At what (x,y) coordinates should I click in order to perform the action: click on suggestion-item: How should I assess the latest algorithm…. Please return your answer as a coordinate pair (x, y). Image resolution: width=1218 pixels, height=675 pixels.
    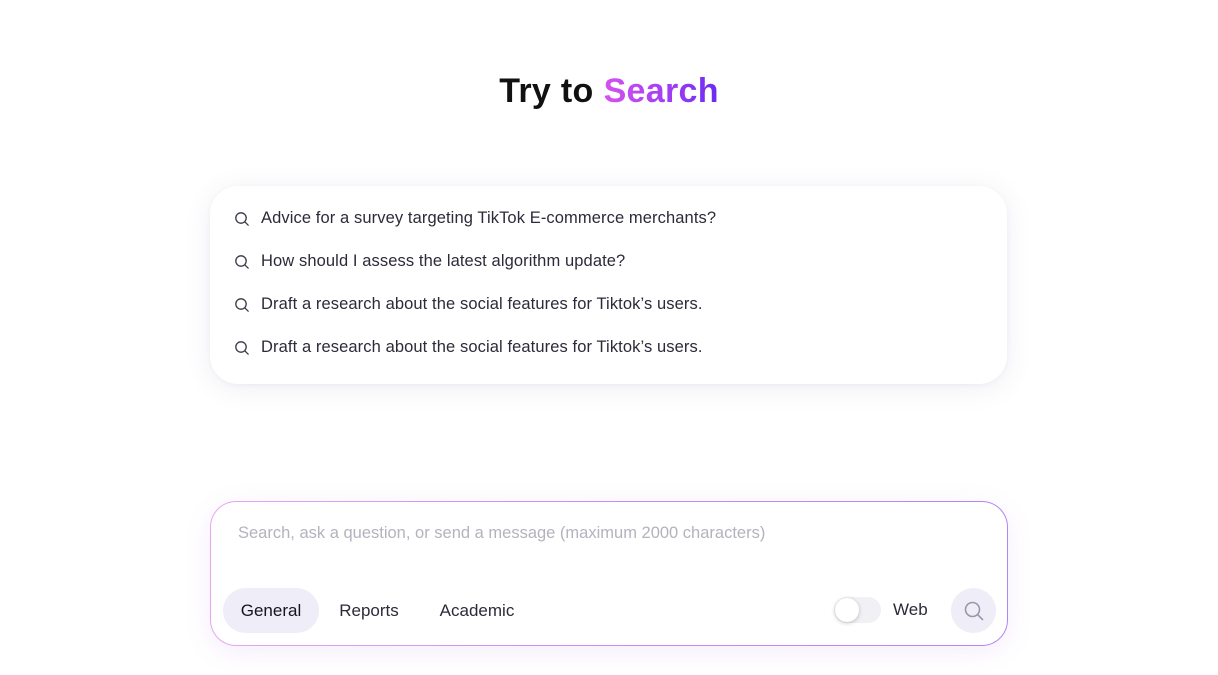
    Looking at the image, I should click on (608, 261).